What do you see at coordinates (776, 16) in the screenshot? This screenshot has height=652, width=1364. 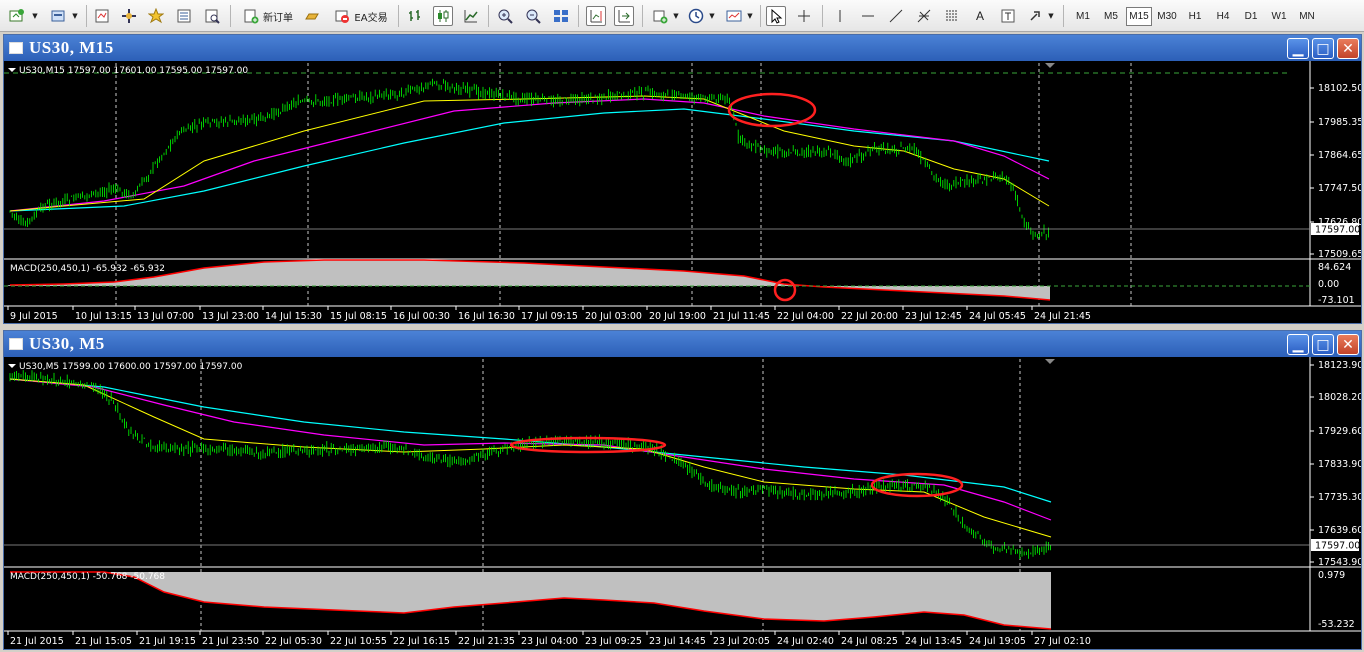 I see `cursor-icon` at bounding box center [776, 16].